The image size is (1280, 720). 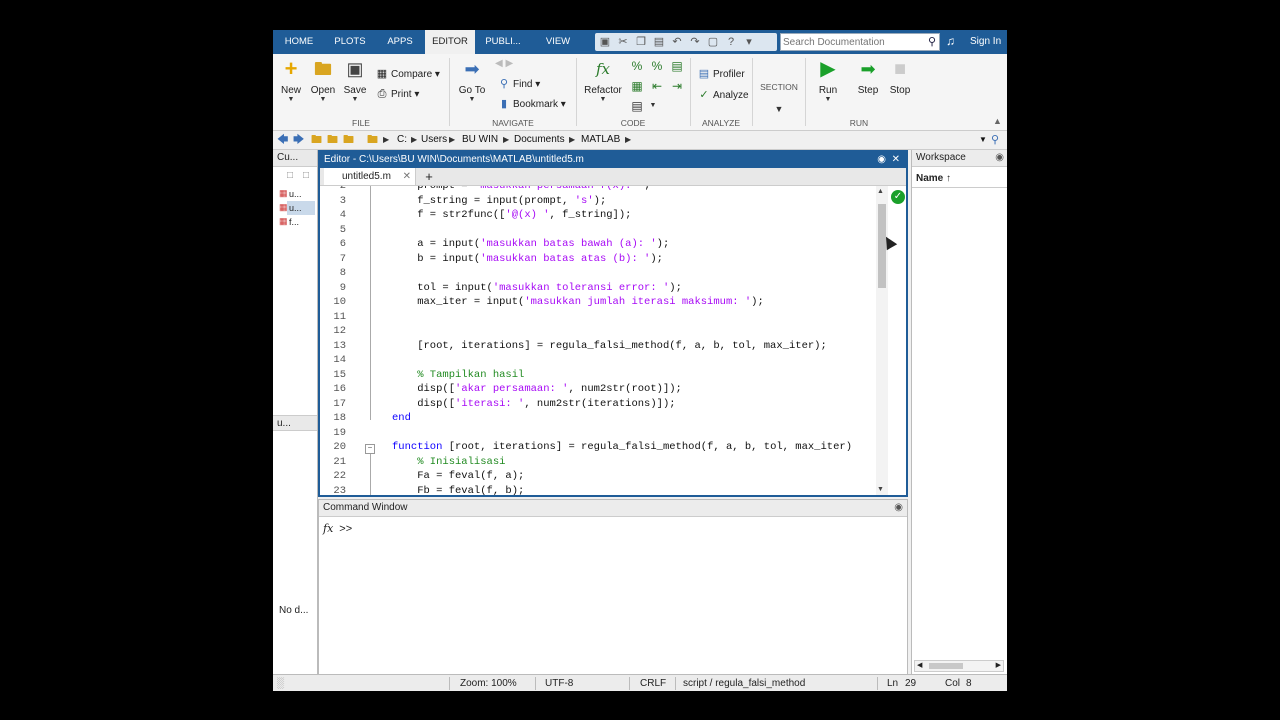 I want to click on increase-indent-icon: ⇥, so click(x=677, y=86).